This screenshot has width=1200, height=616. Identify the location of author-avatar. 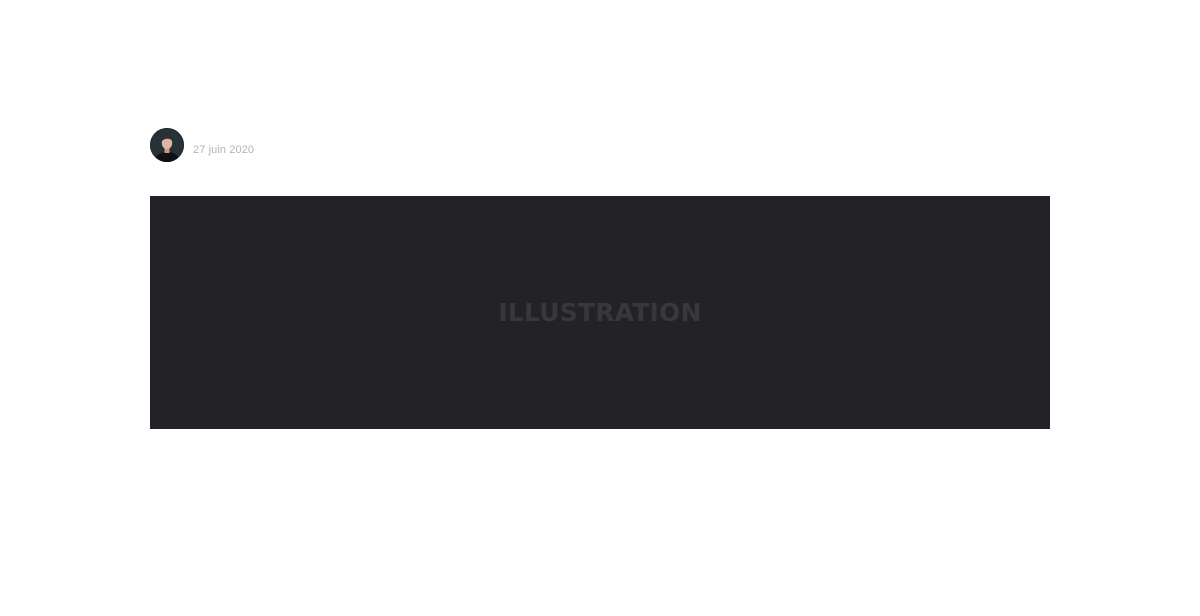
(167, 145).